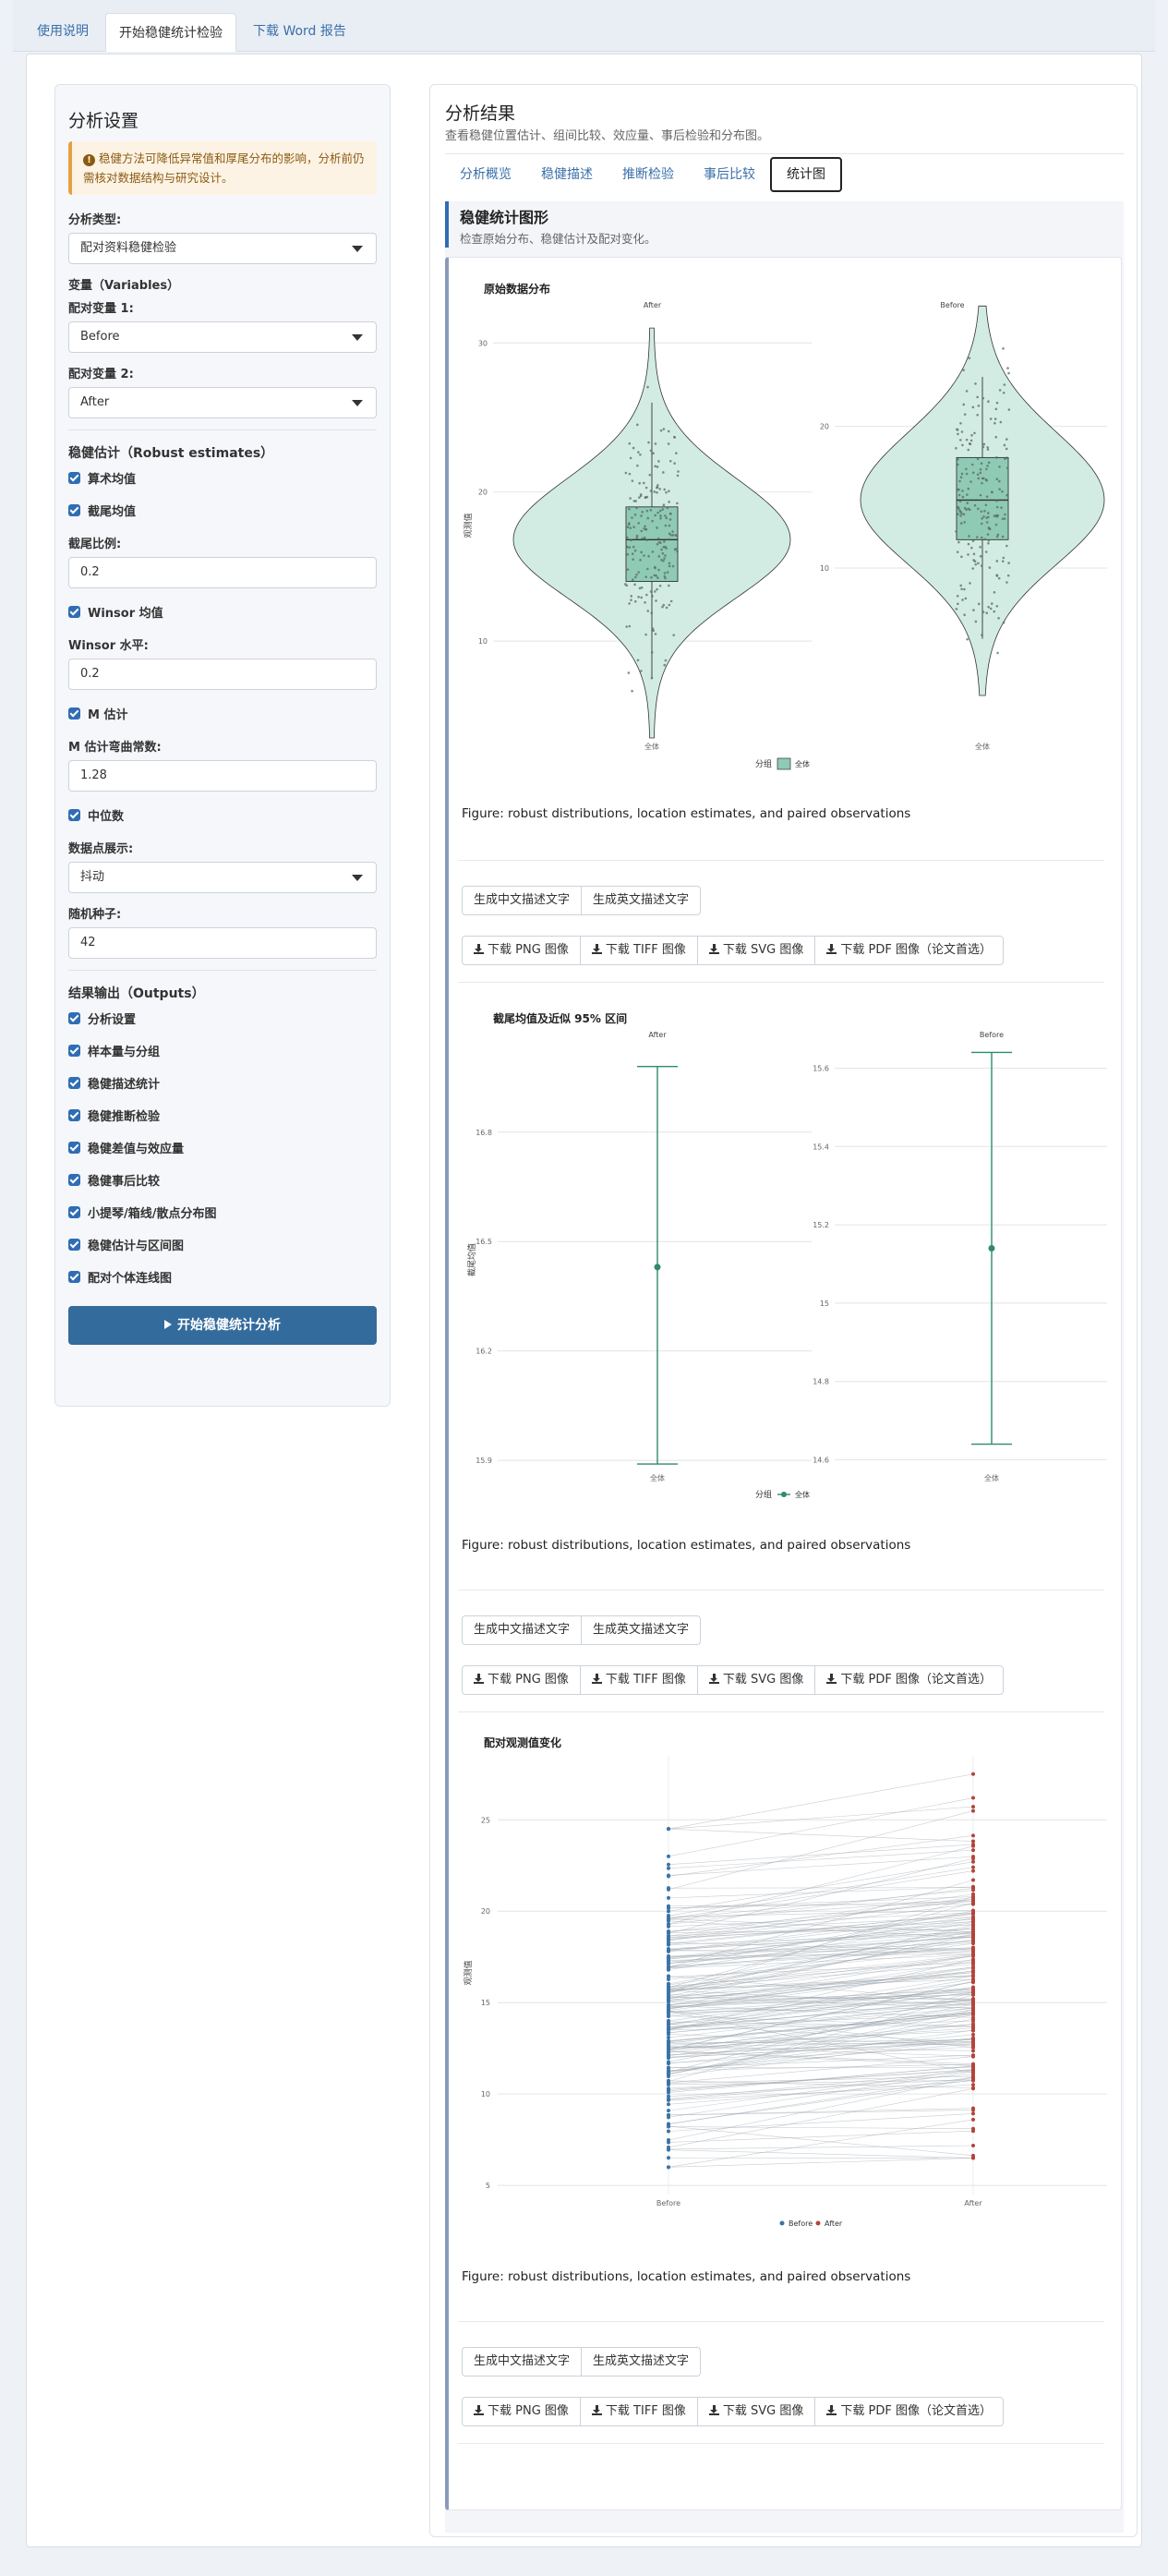 The image size is (1168, 2576). I want to click on checkbox-output-7: 稳健估计与区间图, so click(222, 1244).